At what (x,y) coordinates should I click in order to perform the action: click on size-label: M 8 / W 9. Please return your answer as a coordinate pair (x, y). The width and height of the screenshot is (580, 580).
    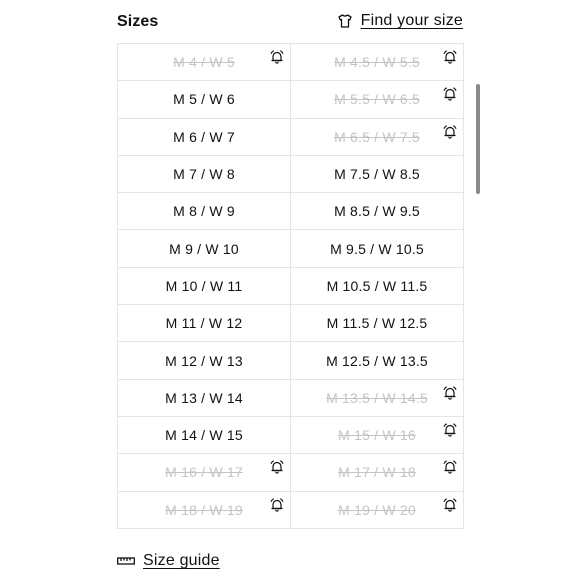
    Looking at the image, I should click on (204, 211).